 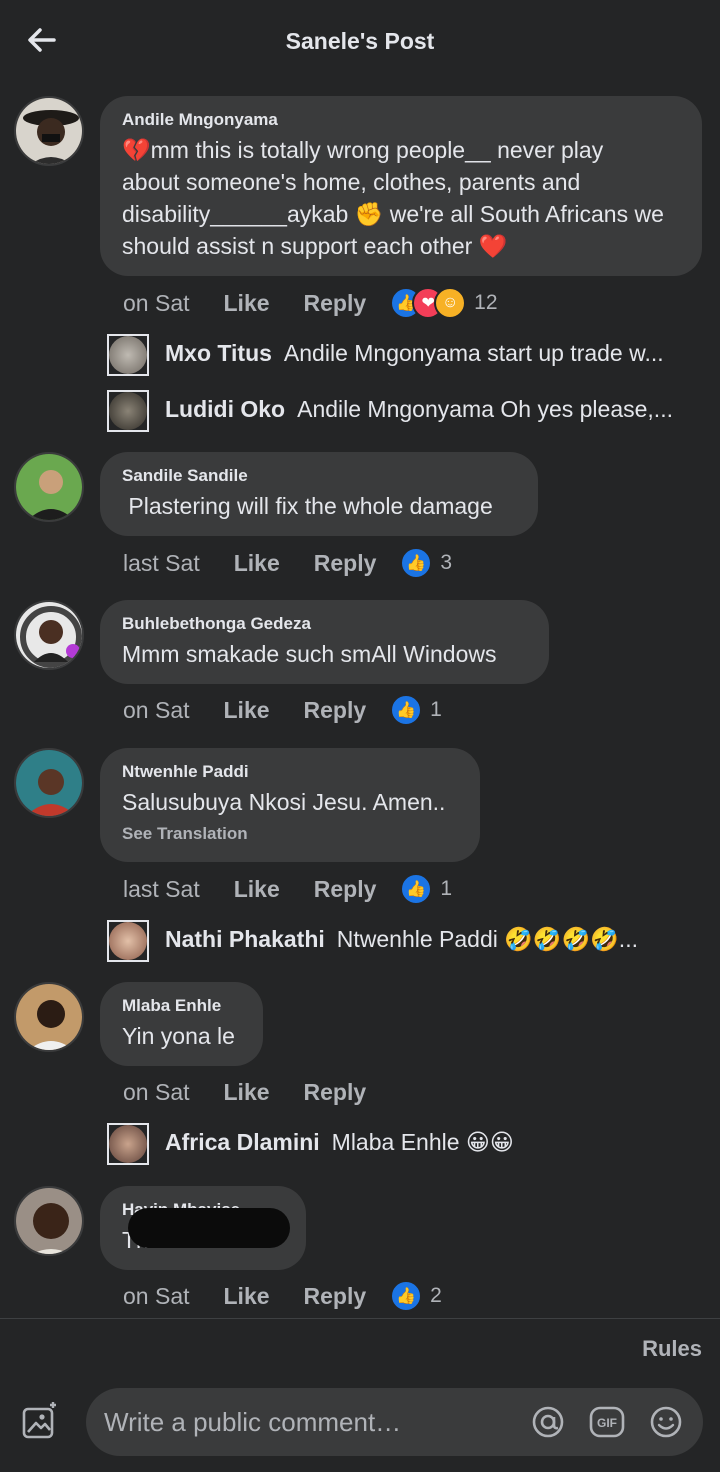 I want to click on at-icon, so click(x=548, y=1422).